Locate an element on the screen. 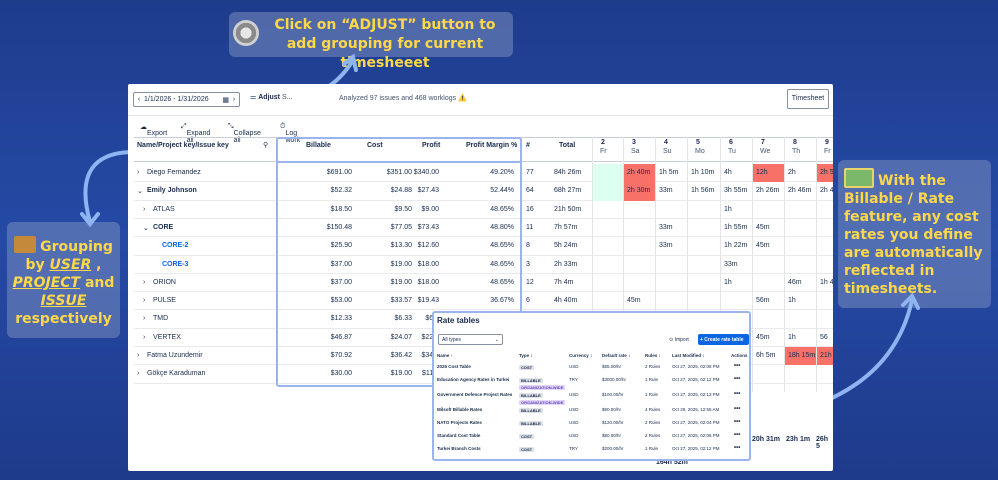  project-row-name: ORION is located at coordinates (164, 282).